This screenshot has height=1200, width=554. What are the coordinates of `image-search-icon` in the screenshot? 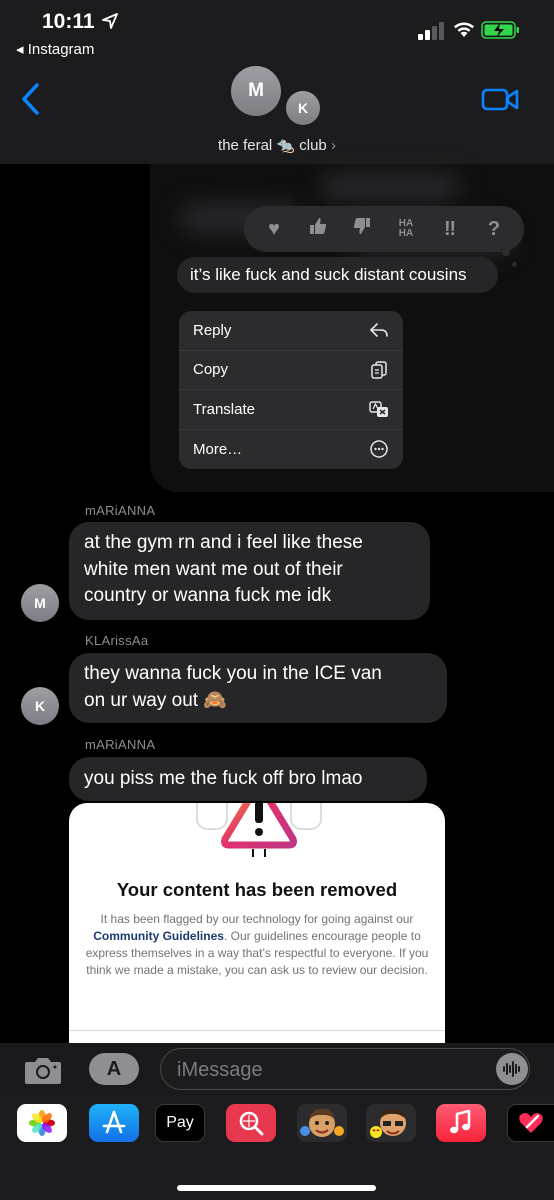 It's located at (251, 1123).